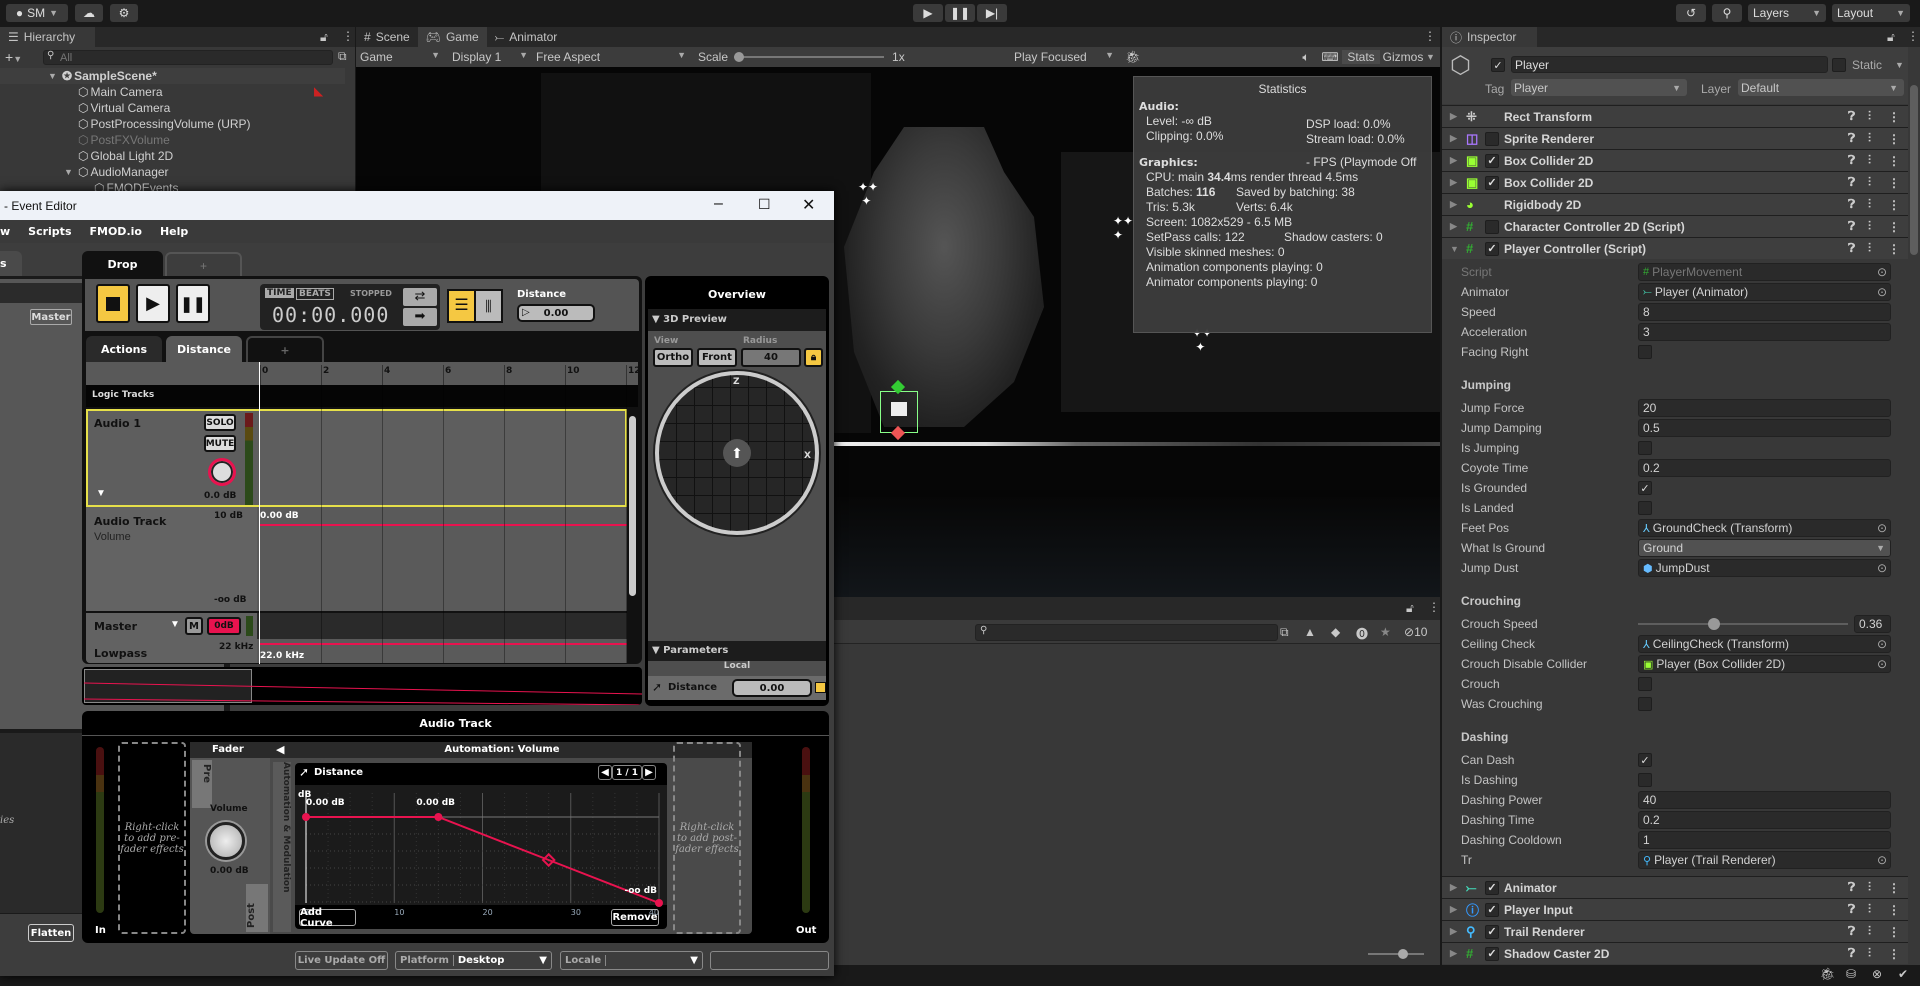 The image size is (1920, 986). What do you see at coordinates (631, 960) in the screenshot?
I see `locale-dropdown: Locale ▼` at bounding box center [631, 960].